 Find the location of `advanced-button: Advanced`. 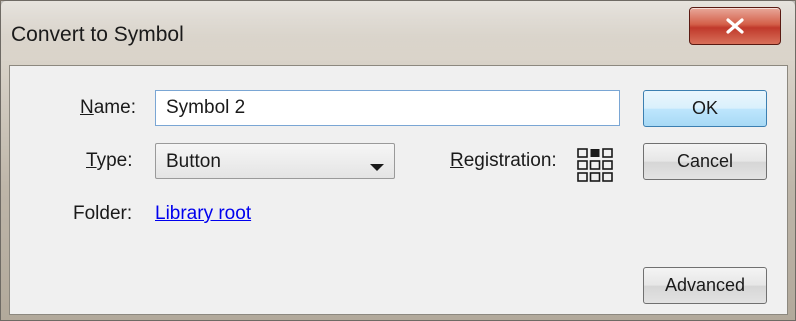

advanced-button: Advanced is located at coordinates (705, 285).